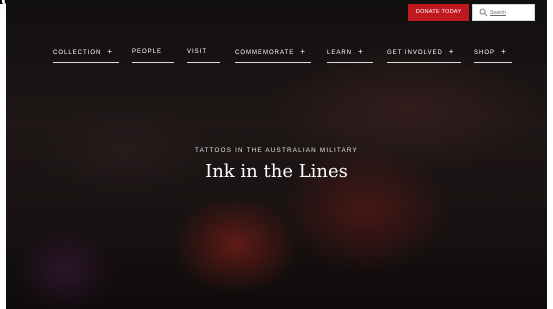  What do you see at coordinates (147, 52) in the screenshot?
I see `nav-label: PEOPLE` at bounding box center [147, 52].